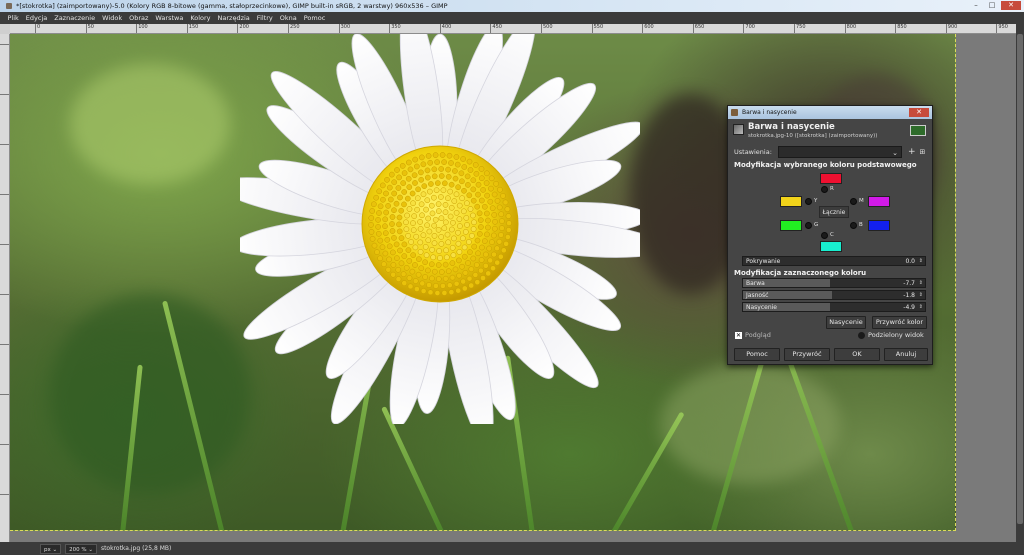  I want to click on lightness-label: Jasność, so click(757, 295).